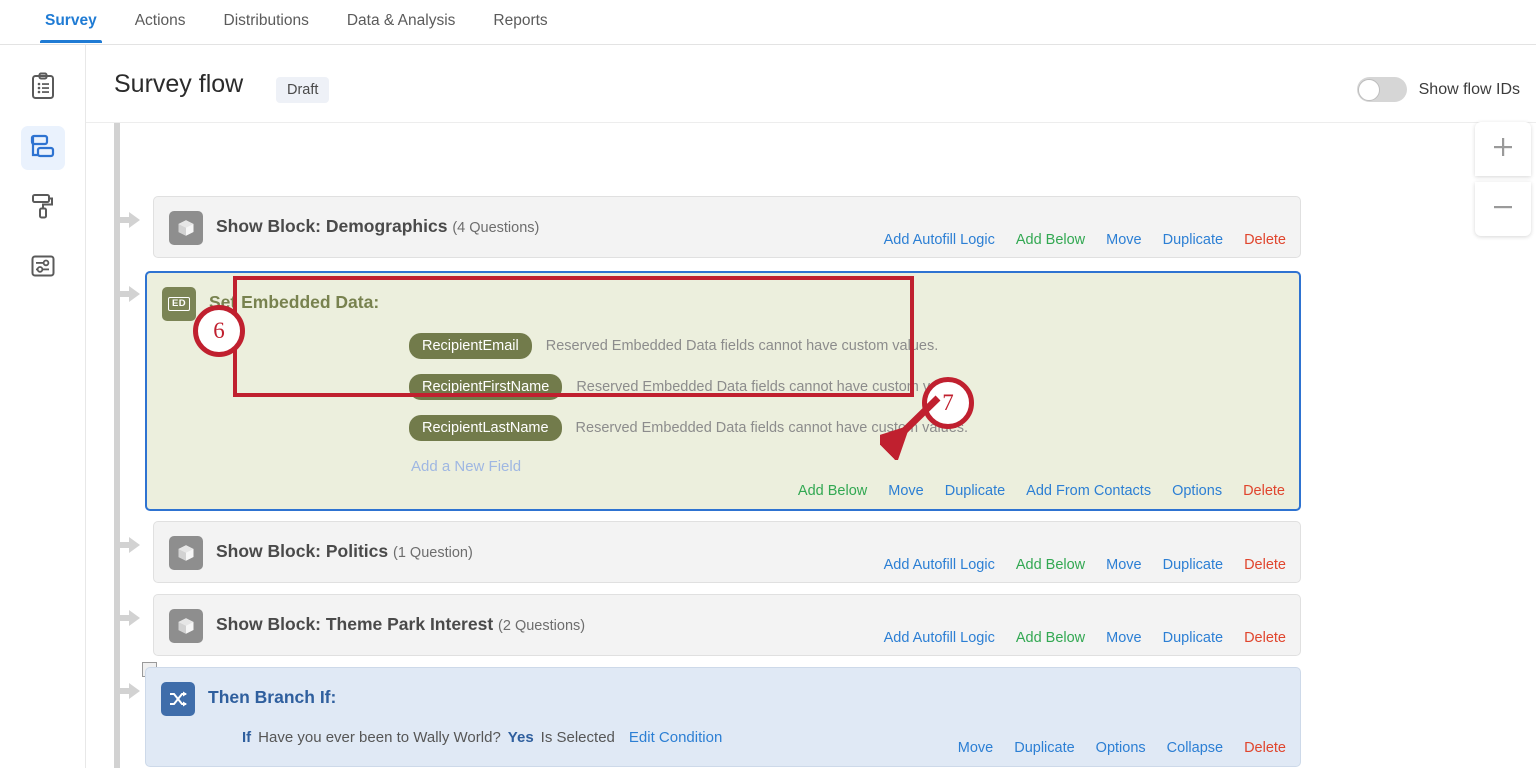 This screenshot has width=1536, height=768. I want to click on annotation-marker-7: 7, so click(948, 403).